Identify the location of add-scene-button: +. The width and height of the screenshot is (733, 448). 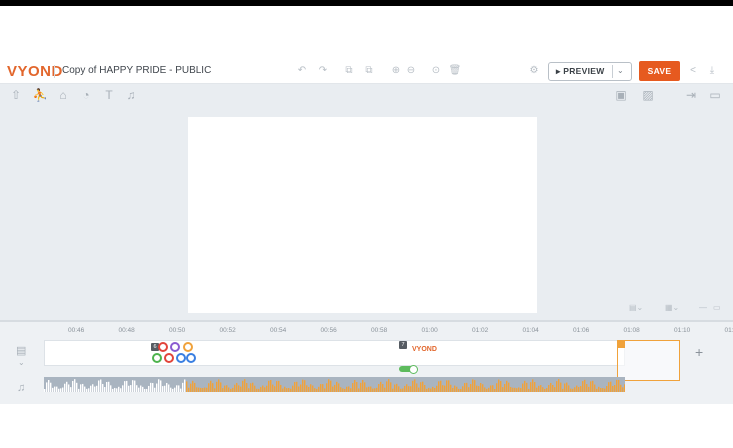
(699, 352).